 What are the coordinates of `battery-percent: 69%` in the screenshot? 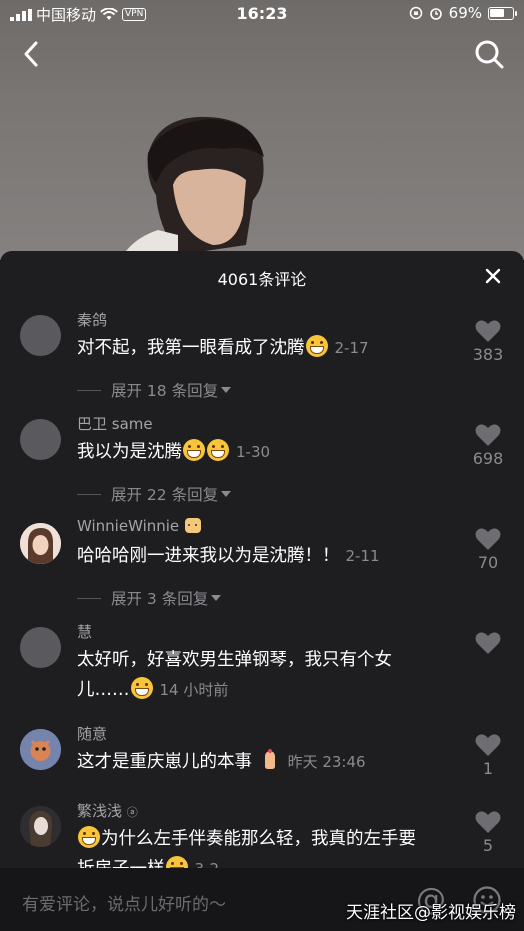 It's located at (465, 13).